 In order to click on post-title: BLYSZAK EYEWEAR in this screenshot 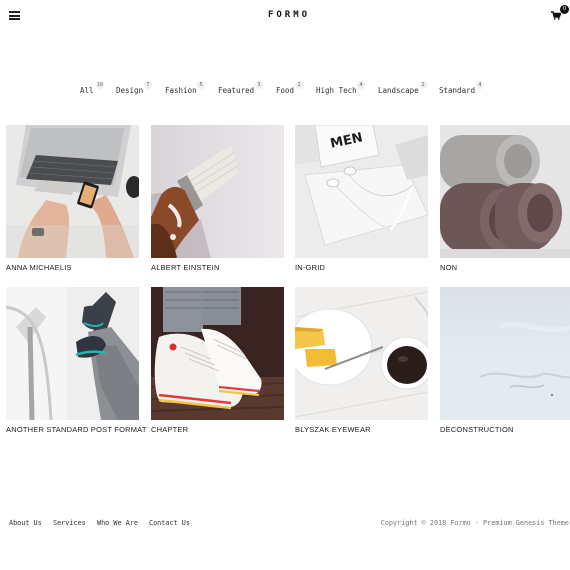, I will do `click(333, 429)`.